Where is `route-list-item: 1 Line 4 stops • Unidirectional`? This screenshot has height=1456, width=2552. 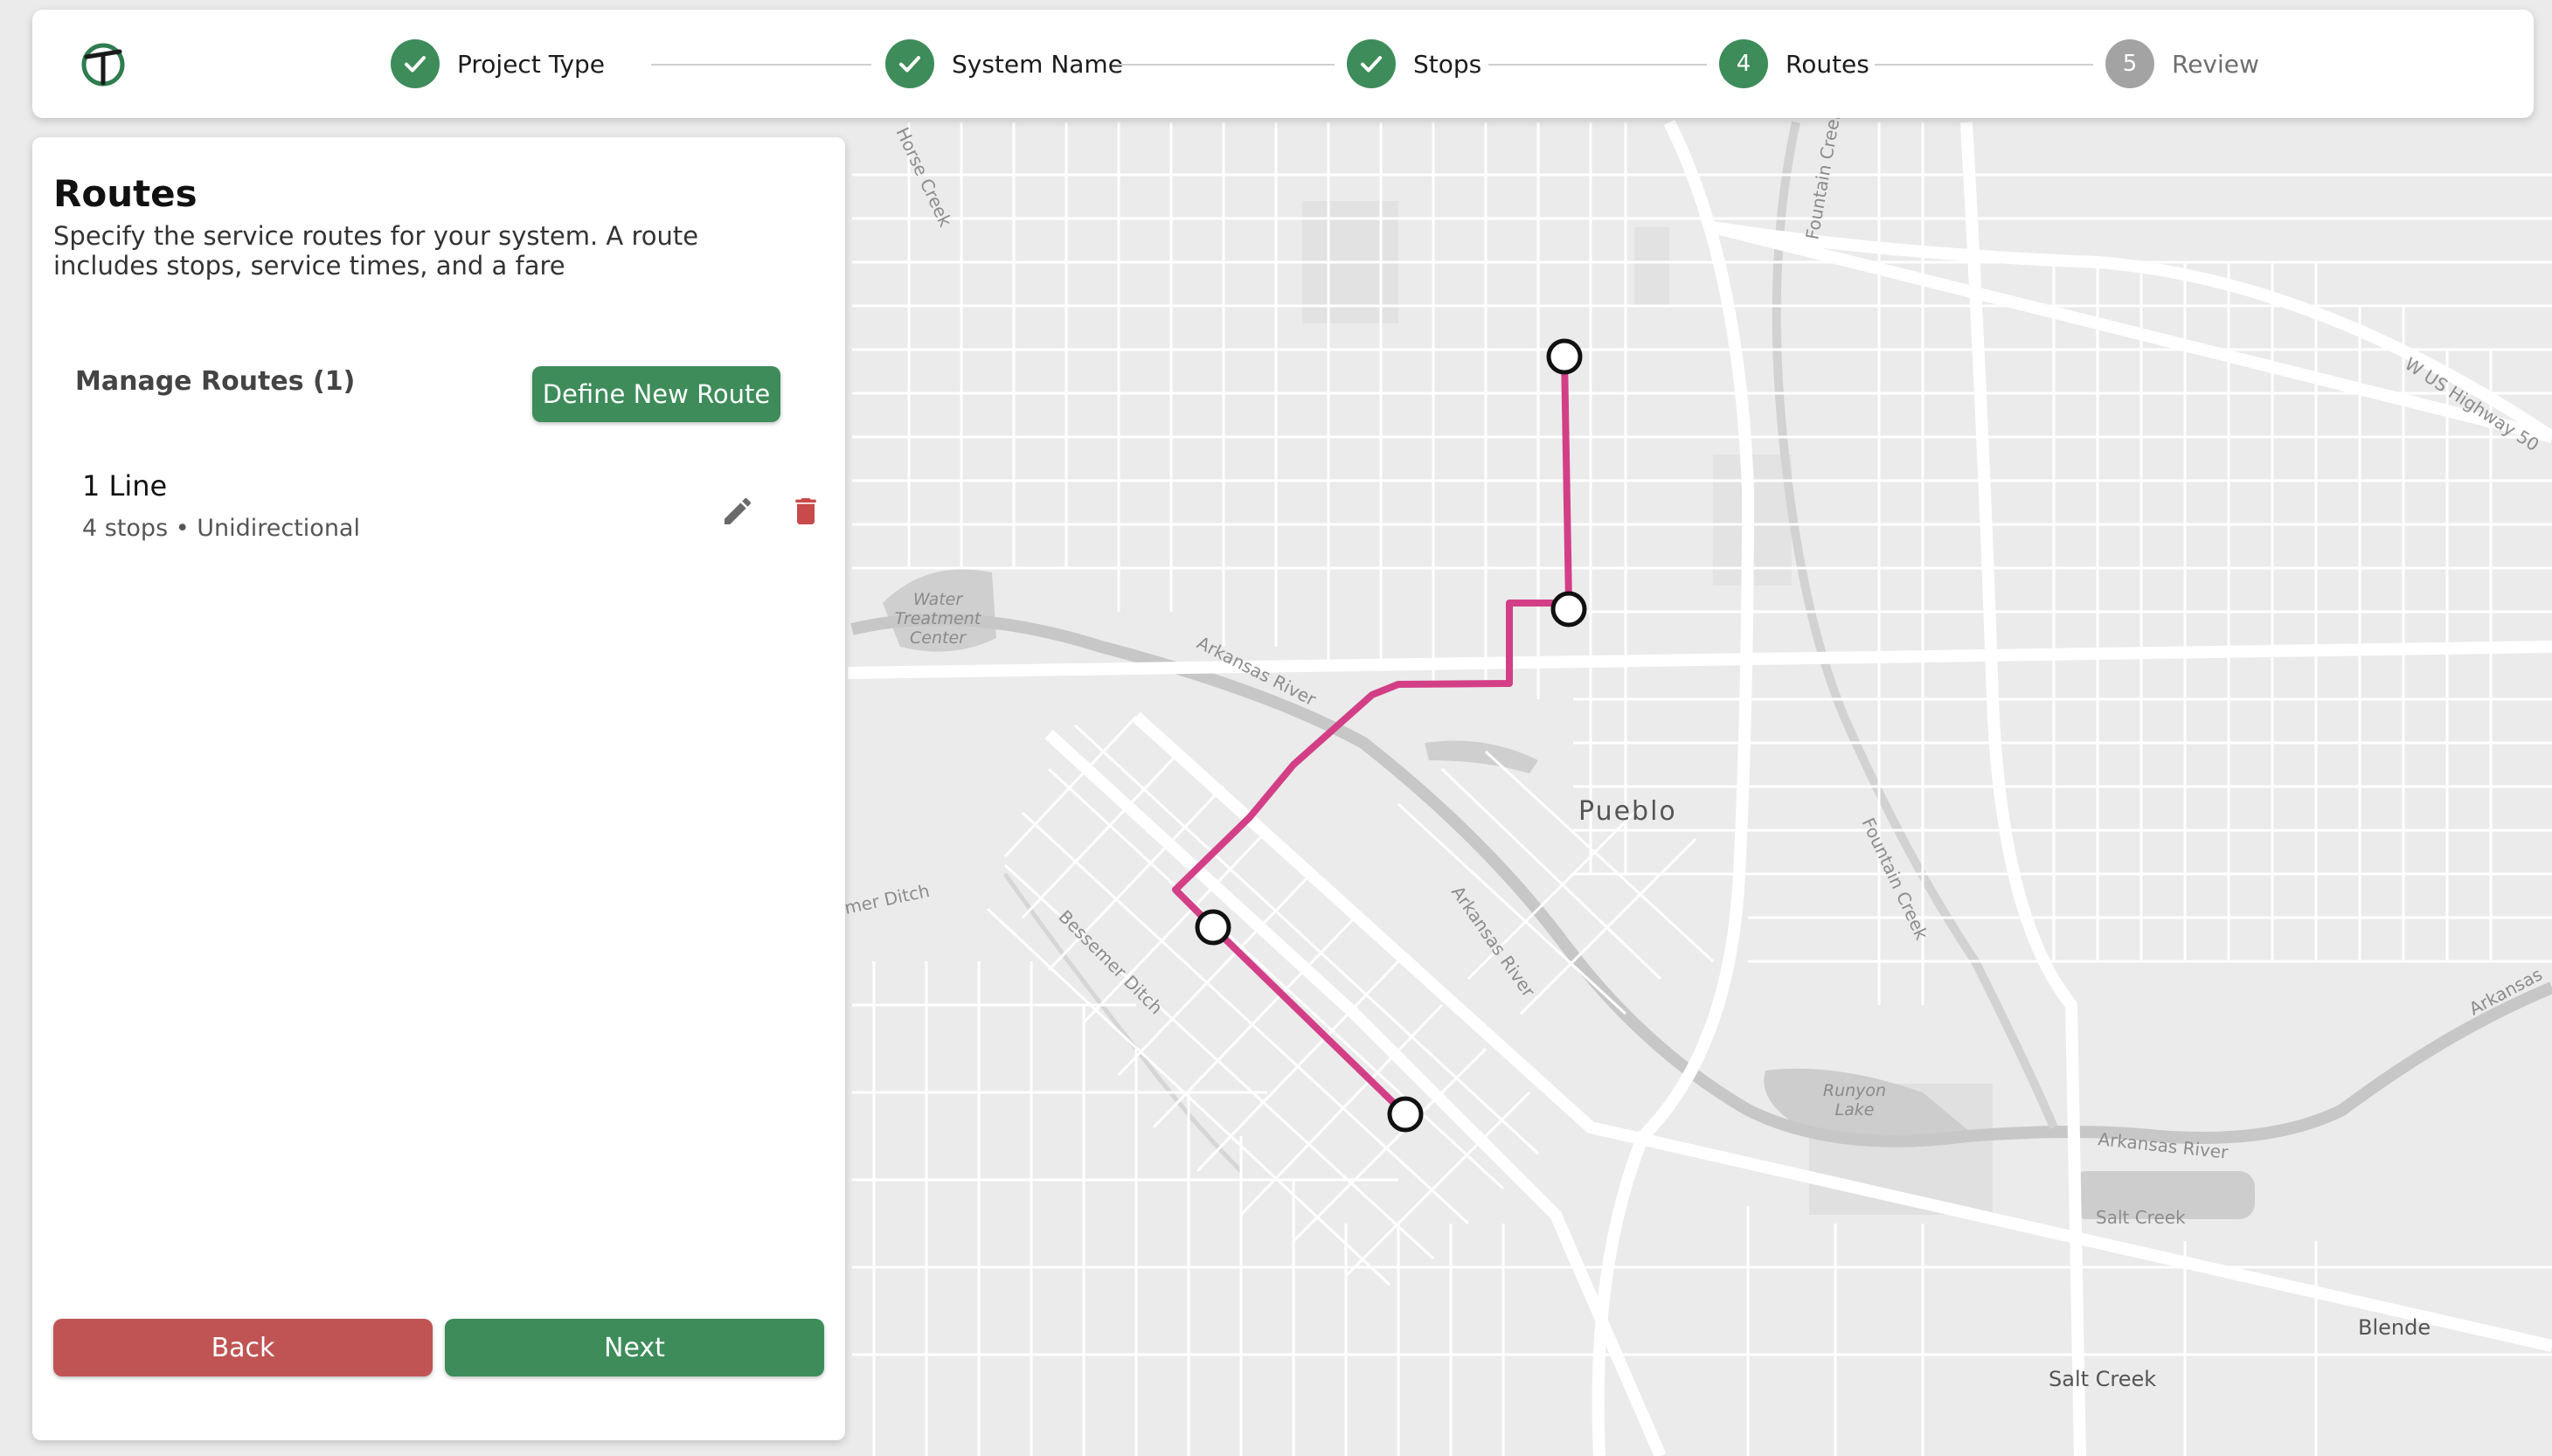
route-list-item: 1 Line 4 stops • Unidirectional is located at coordinates (449, 513).